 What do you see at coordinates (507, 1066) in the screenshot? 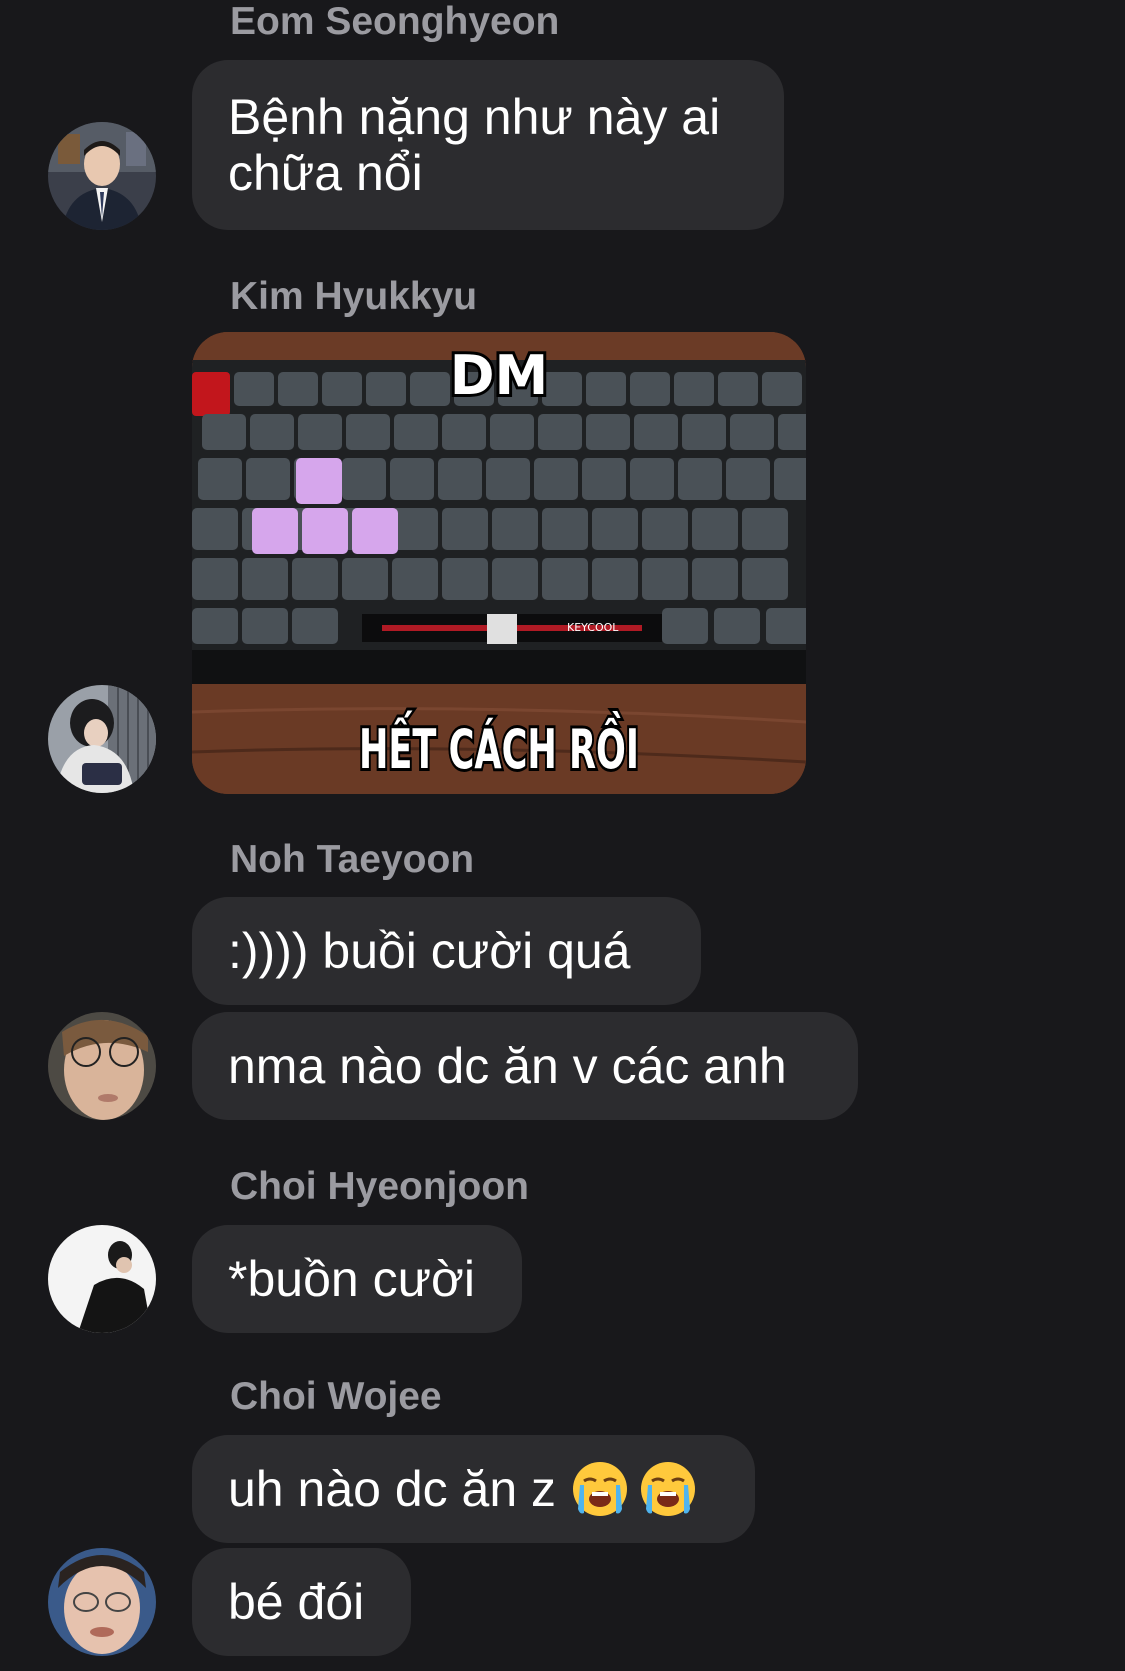
I see `message-text: nma nào dc ăn v các anh` at bounding box center [507, 1066].